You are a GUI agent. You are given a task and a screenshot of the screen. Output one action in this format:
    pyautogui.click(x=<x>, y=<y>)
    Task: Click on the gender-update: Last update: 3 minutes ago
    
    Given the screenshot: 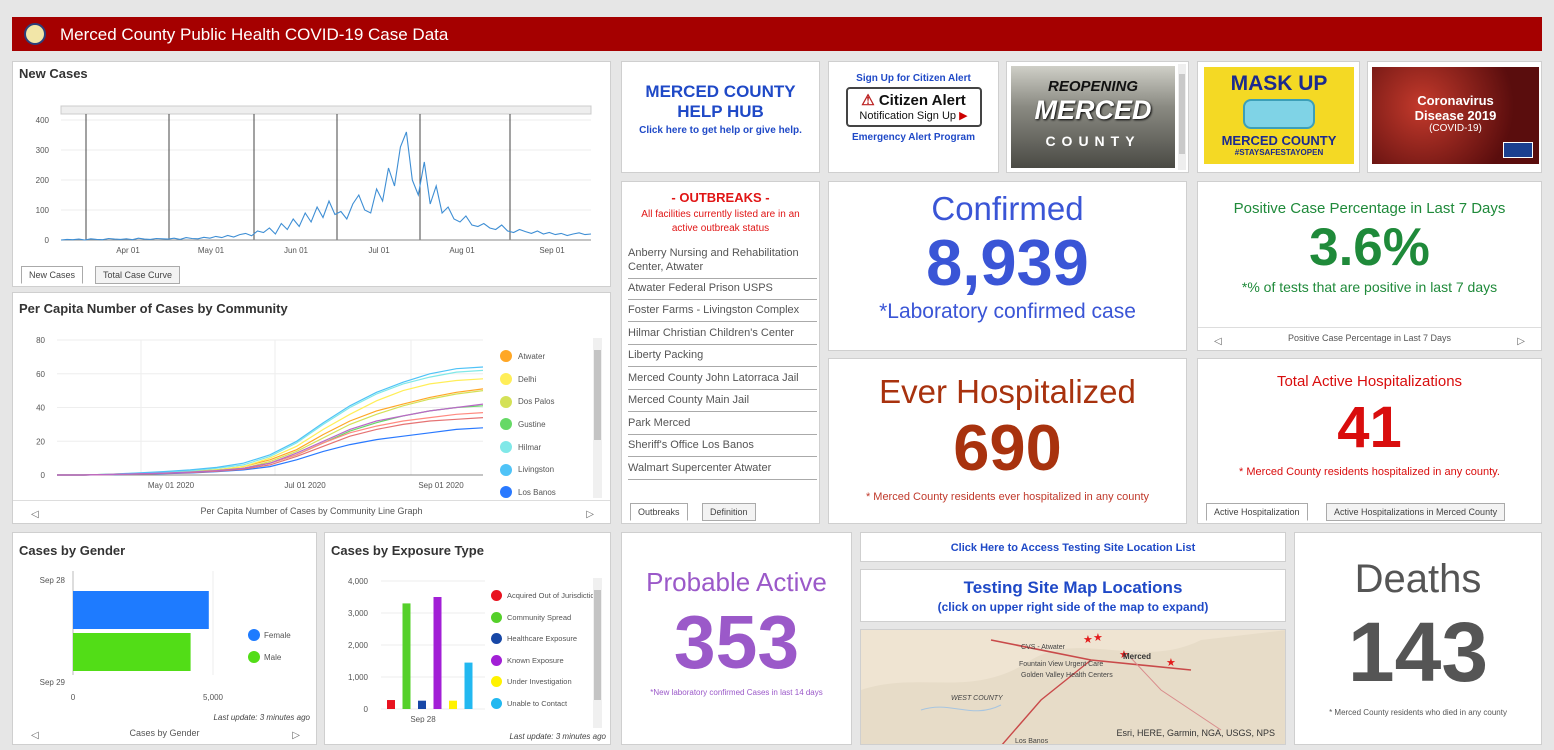 What is the action you would take?
    pyautogui.click(x=261, y=717)
    